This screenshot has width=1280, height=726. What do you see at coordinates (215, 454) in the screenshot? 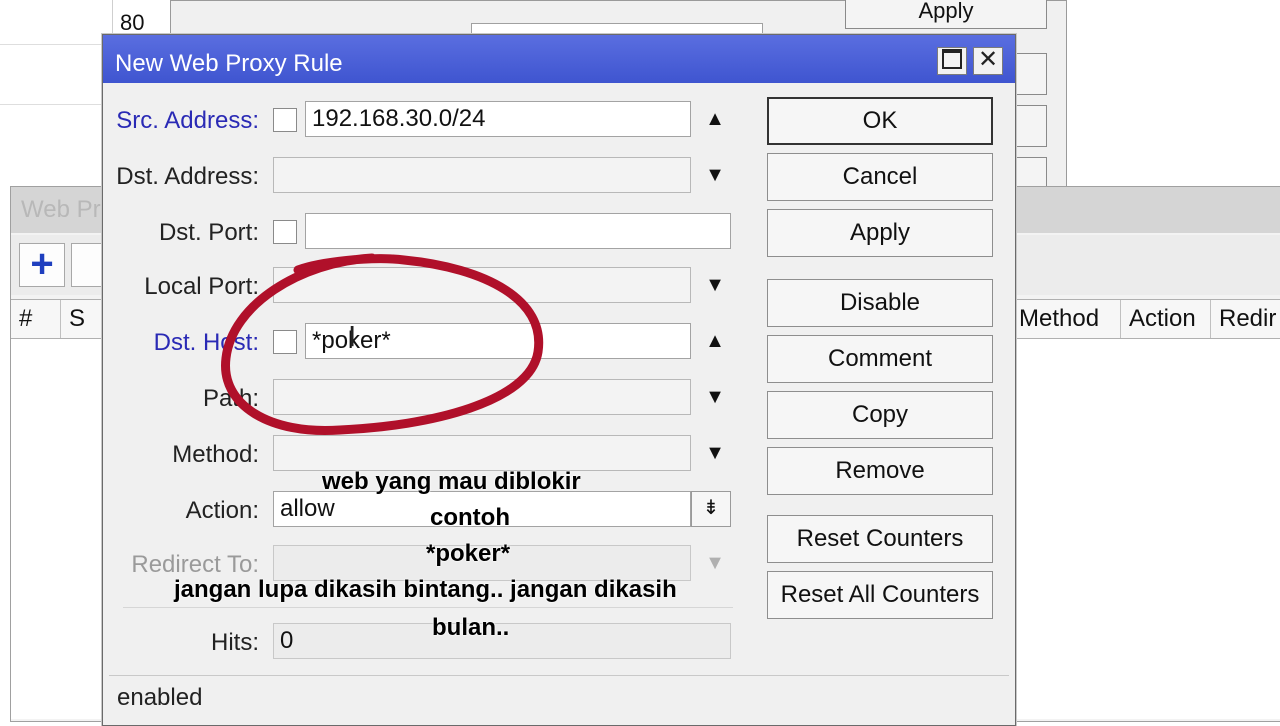
I see `method-label: Method:` at bounding box center [215, 454].